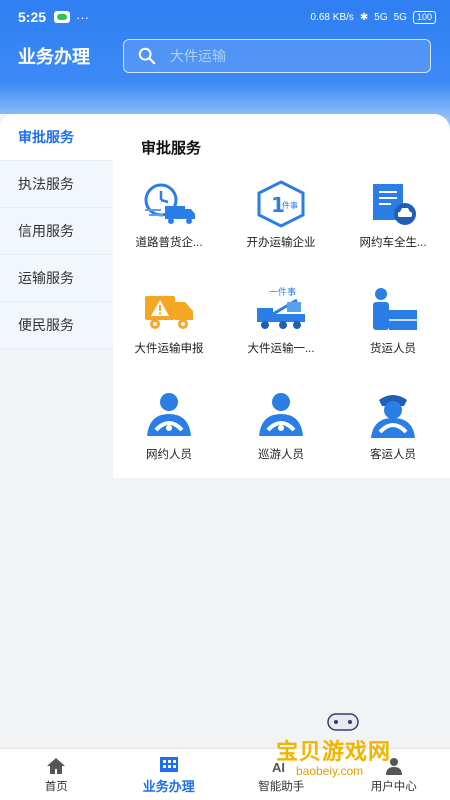  What do you see at coordinates (171, 147) in the screenshot?
I see `section-title: 审批服务` at bounding box center [171, 147].